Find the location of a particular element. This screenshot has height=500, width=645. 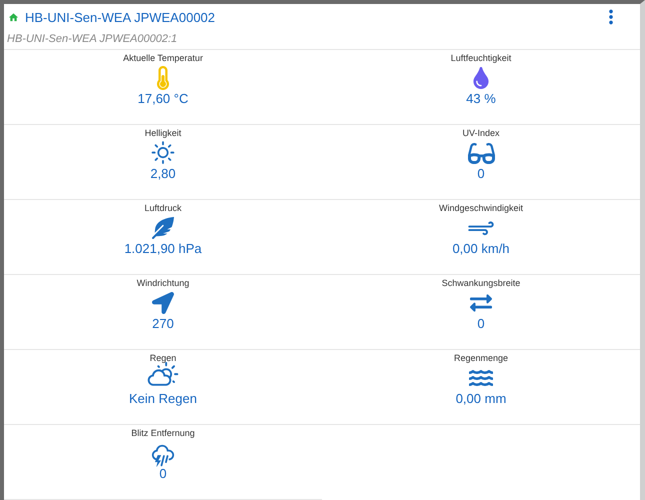

tile-label: Windgeschwindigkeit is located at coordinates (481, 208).